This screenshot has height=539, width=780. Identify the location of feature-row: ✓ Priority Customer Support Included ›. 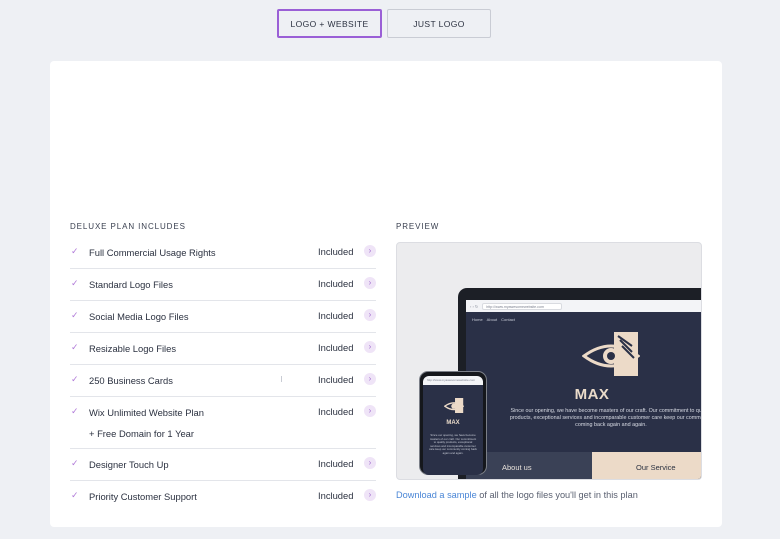
(223, 497).